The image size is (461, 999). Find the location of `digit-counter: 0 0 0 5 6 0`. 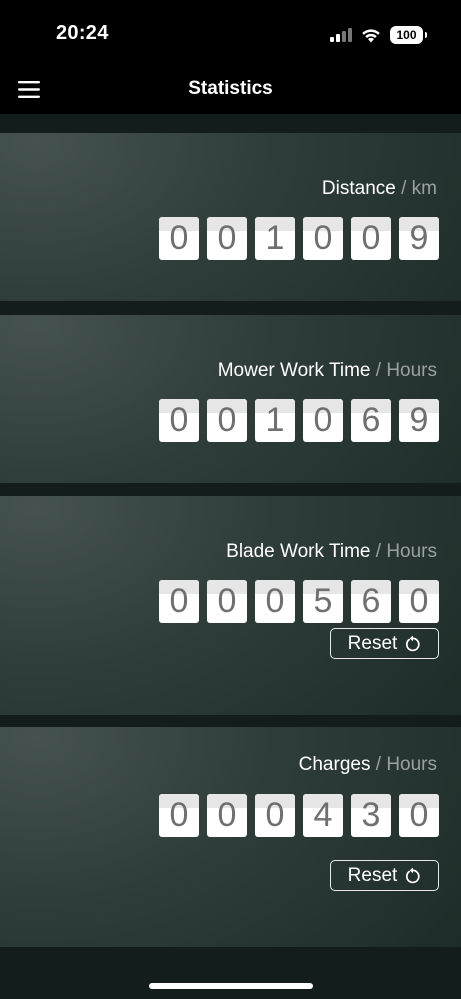

digit-counter: 0 0 0 5 6 0 is located at coordinates (299, 601).